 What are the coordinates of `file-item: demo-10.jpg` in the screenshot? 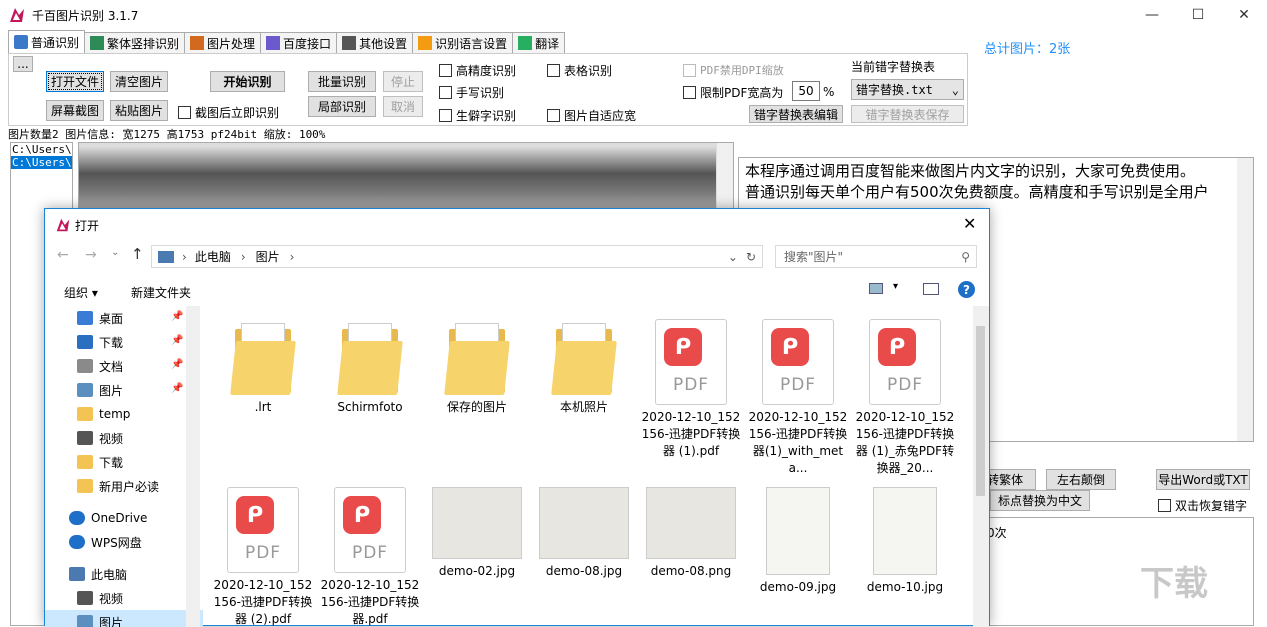 It's located at (905, 541).